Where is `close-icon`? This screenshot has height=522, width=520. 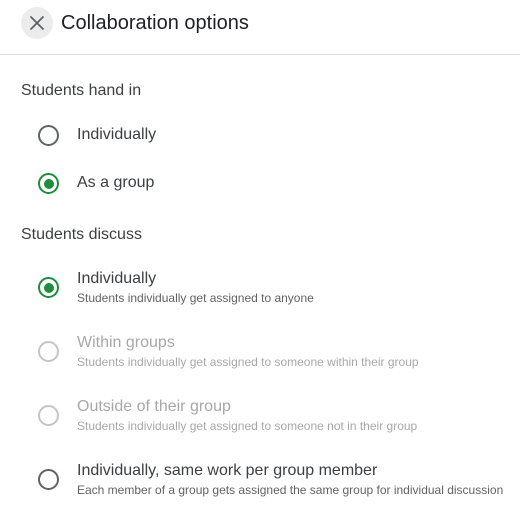
close-icon is located at coordinates (37, 23).